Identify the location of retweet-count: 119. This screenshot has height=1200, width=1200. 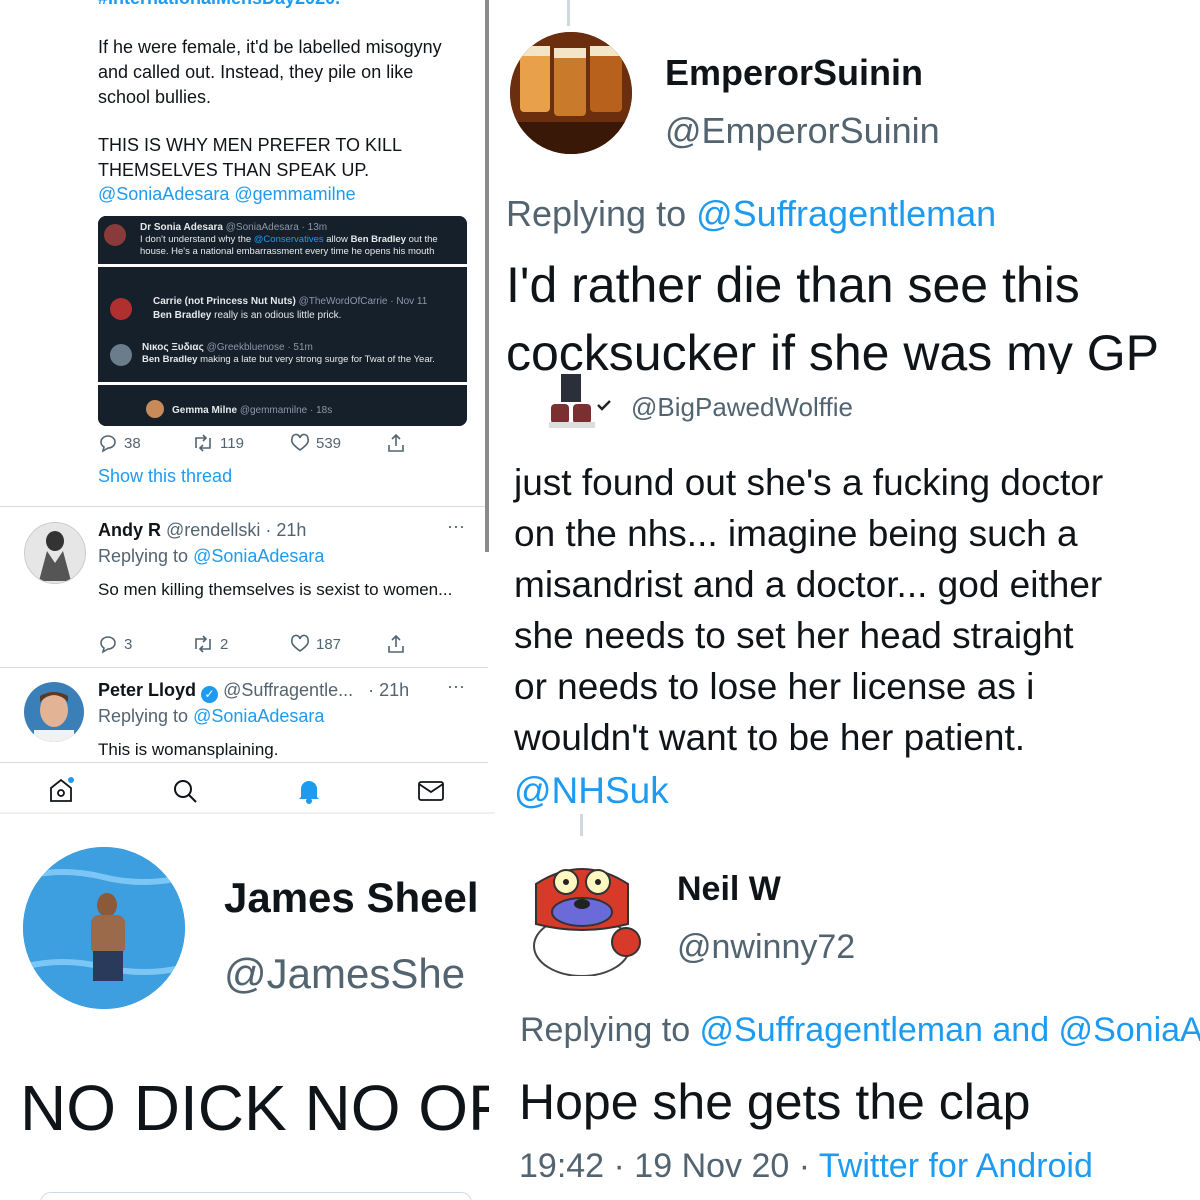
(232, 443).